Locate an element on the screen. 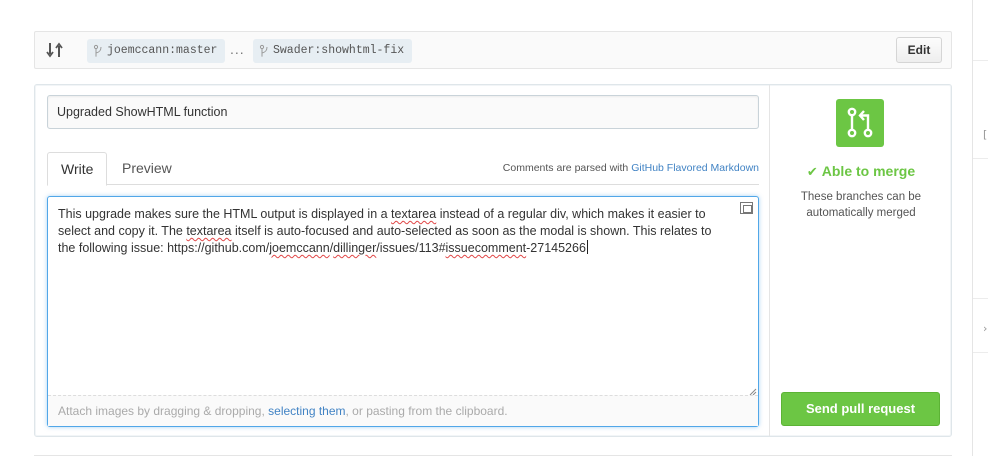  base-branch-label: joemccann:master is located at coordinates (162, 50).